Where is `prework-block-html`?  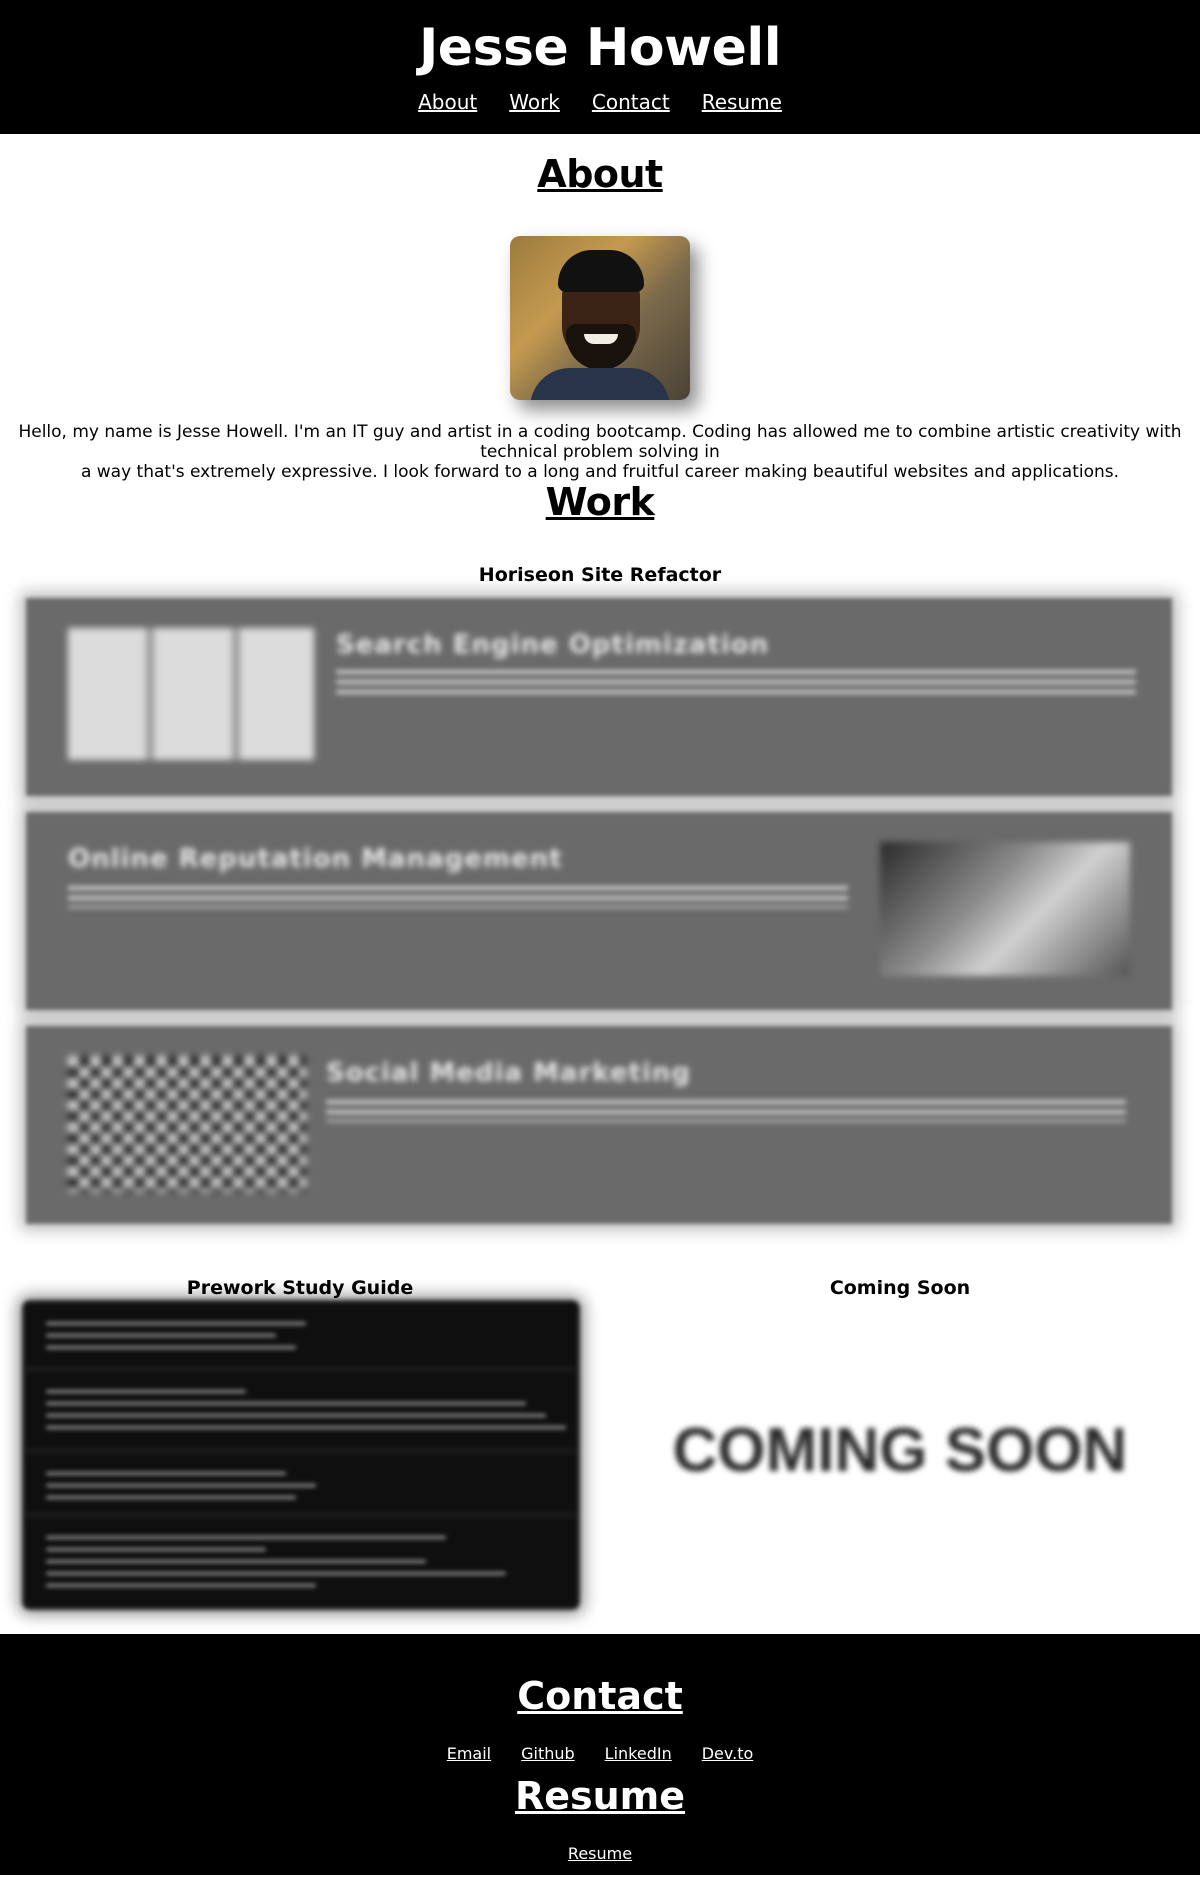 prework-block-html is located at coordinates (301, 1335).